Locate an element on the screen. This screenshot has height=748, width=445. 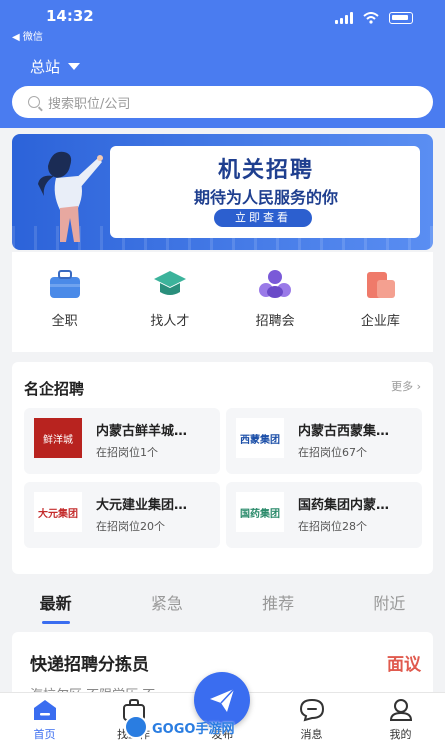
category-fulltime: 全职 is located at coordinates (64, 302).